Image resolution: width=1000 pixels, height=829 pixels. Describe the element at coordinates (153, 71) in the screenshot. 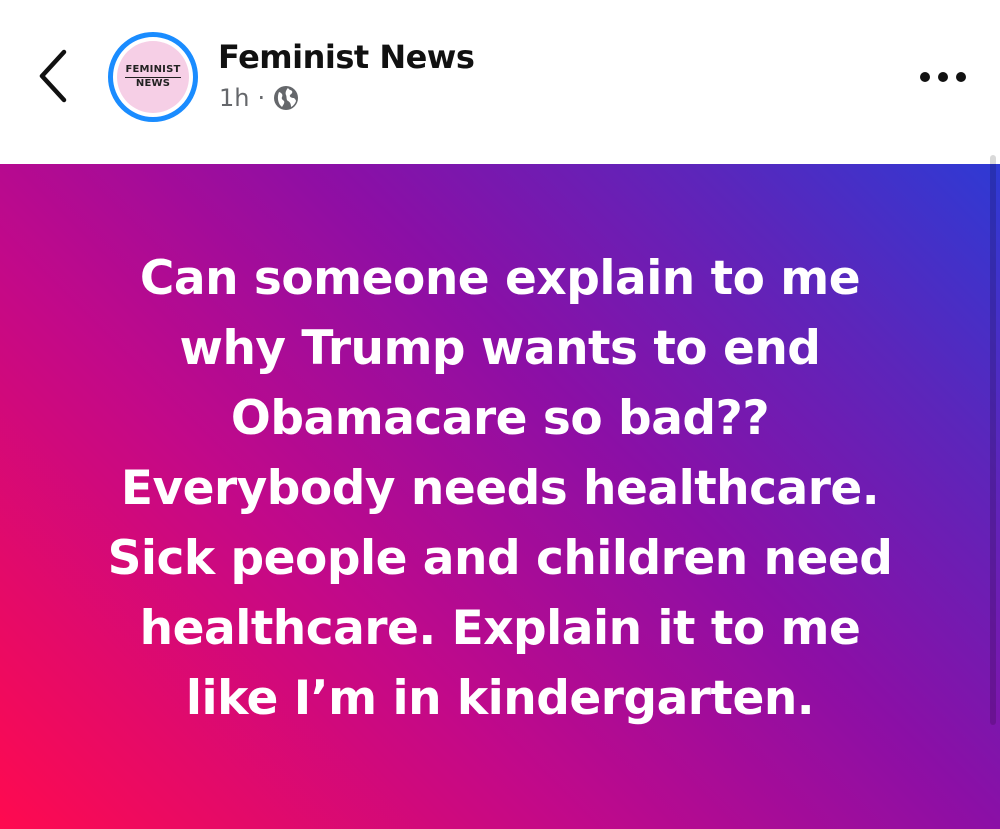

I see `avatar-line1: FEMINIST` at that location.